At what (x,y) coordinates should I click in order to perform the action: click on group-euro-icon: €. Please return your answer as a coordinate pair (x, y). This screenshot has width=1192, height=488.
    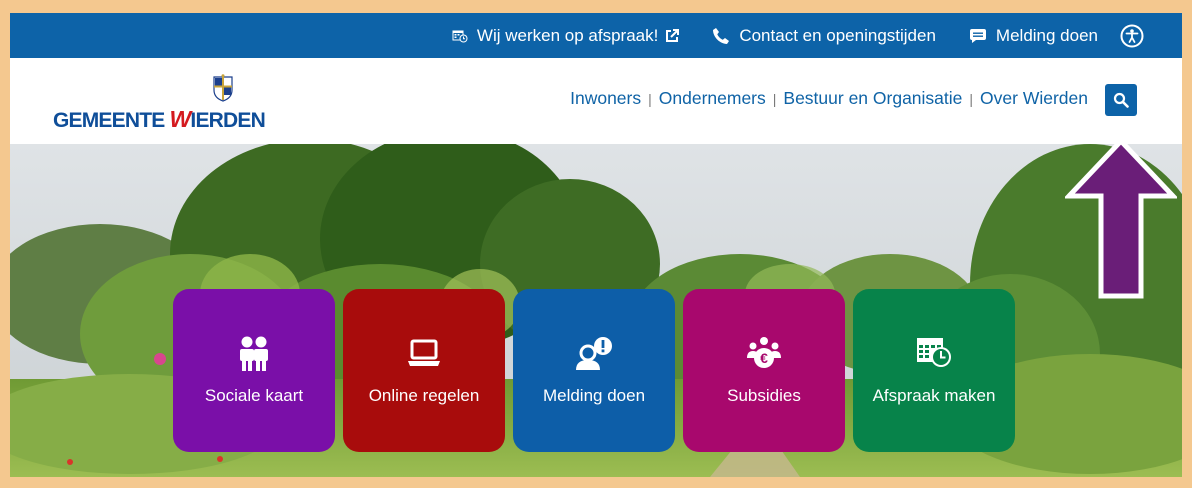
    Looking at the image, I should click on (764, 352).